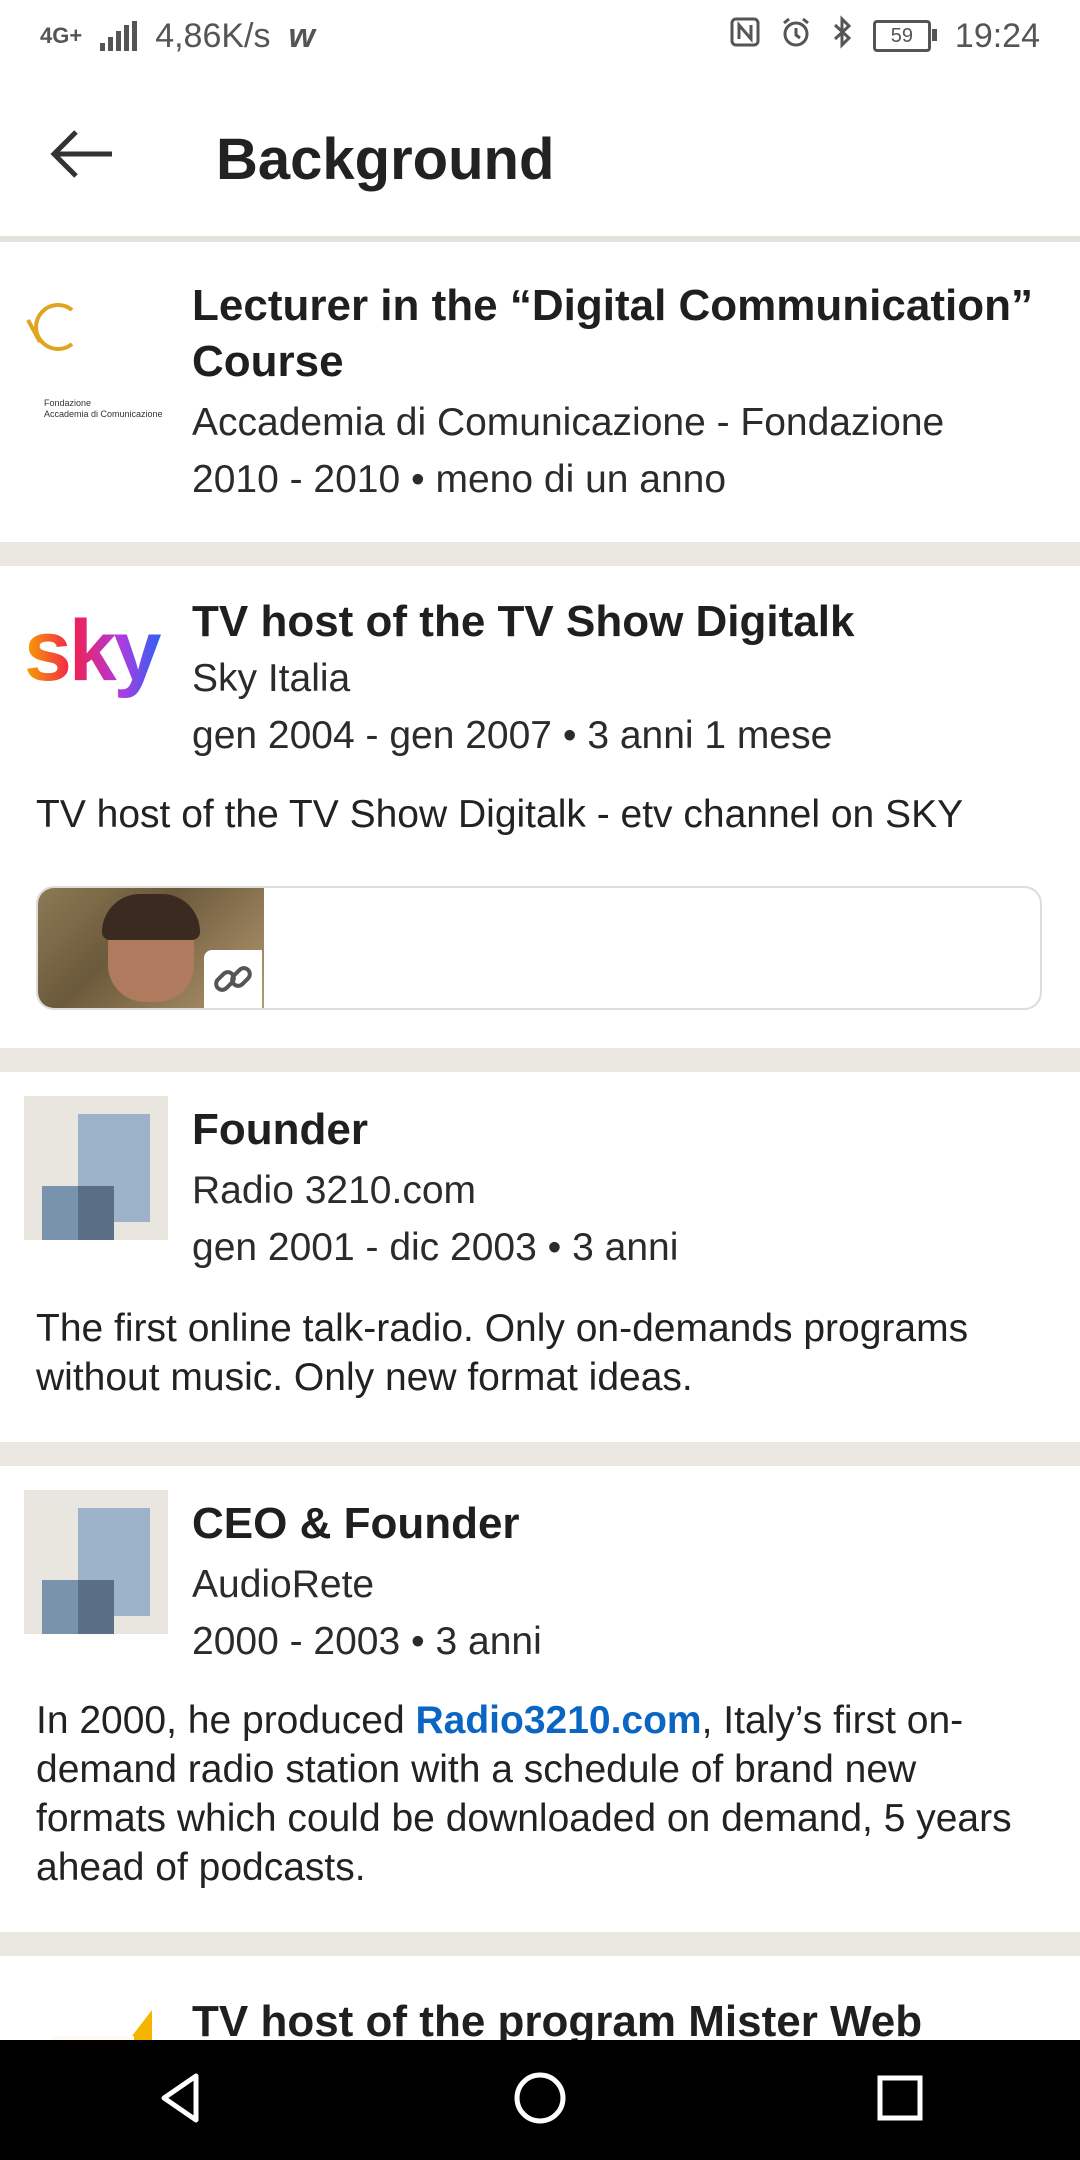 This screenshot has height=2160, width=1080. I want to click on back-triangle-icon, so click(180, 2100).